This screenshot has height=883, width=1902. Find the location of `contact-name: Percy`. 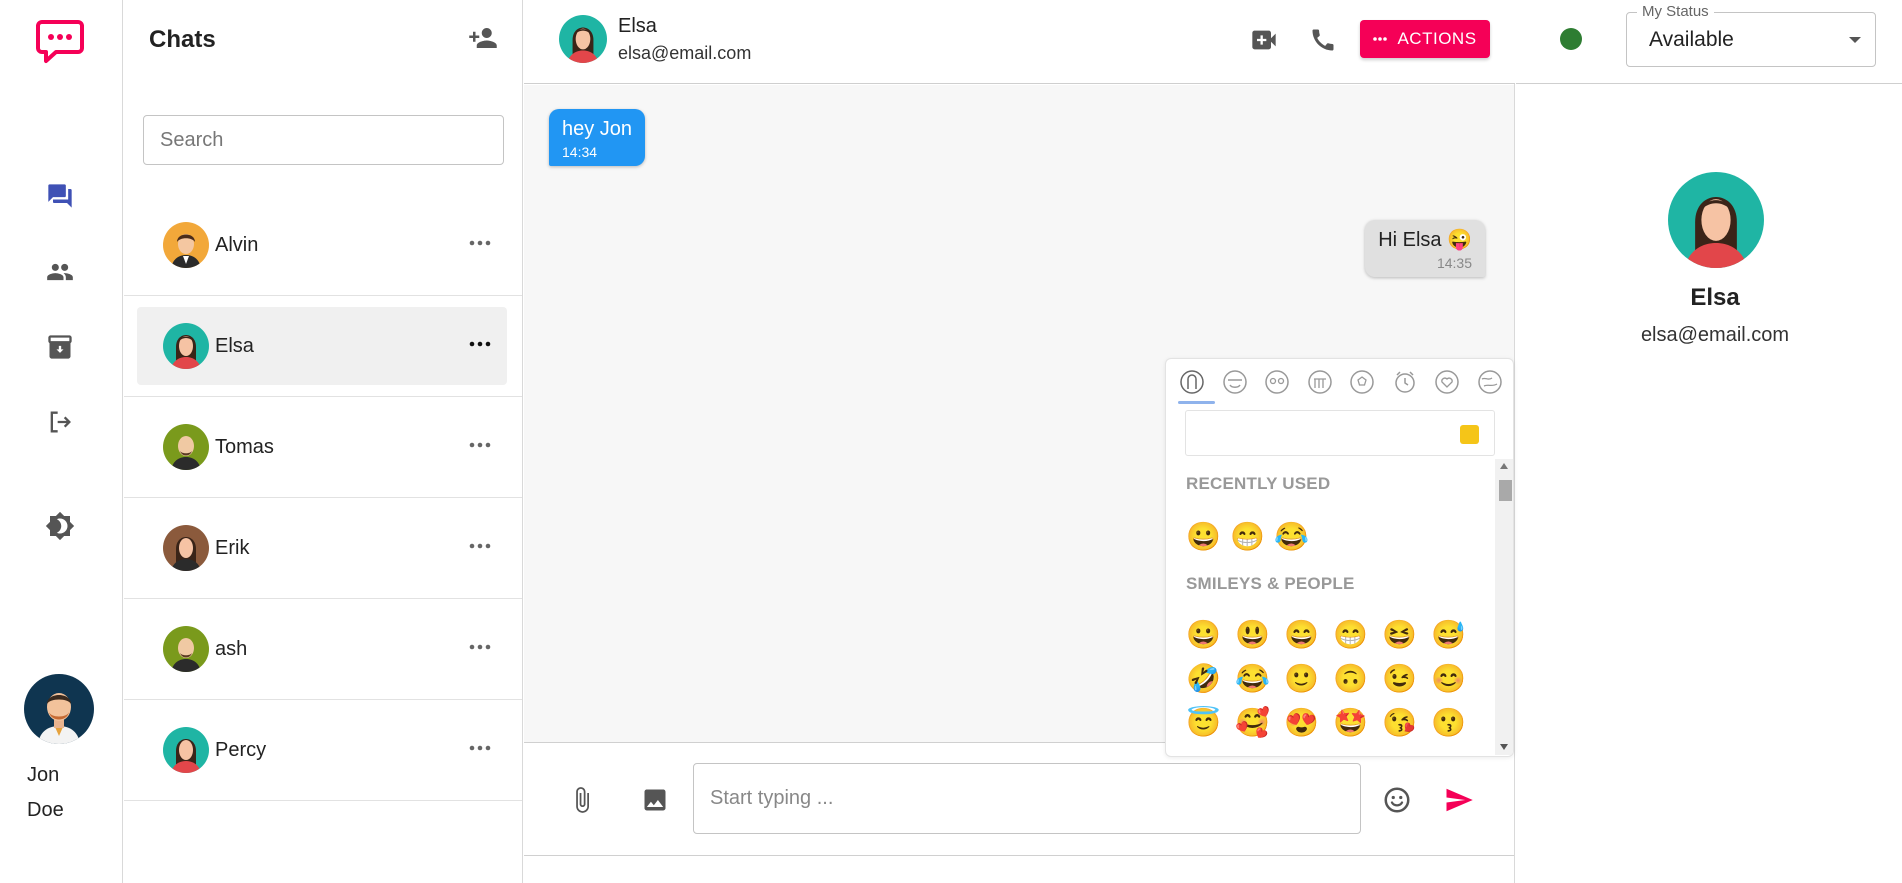

contact-name: Percy is located at coordinates (241, 749).